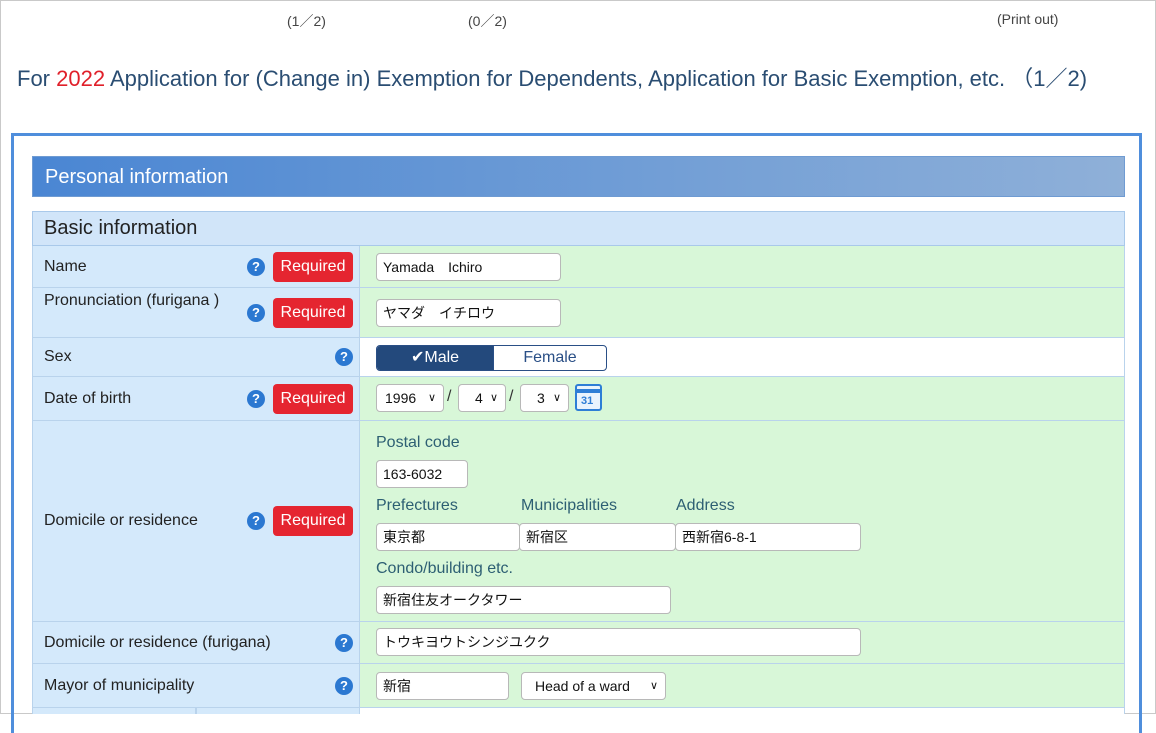 The height and width of the screenshot is (733, 1156). Describe the element at coordinates (442, 686) in the screenshot. I see `mayor-municipality-input: 新宿` at that location.